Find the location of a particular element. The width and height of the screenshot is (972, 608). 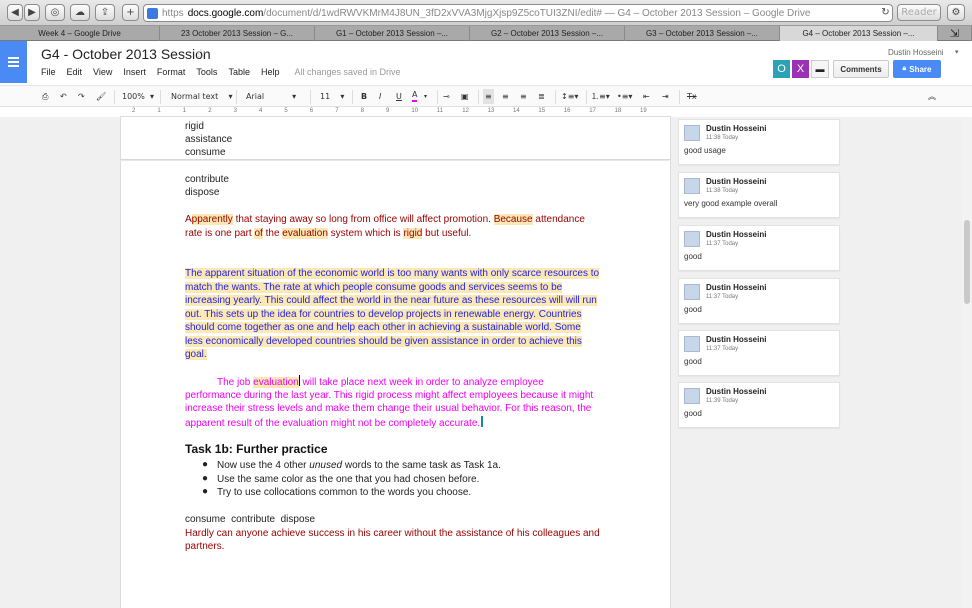

align-center-icon: ≡ is located at coordinates (505, 96).